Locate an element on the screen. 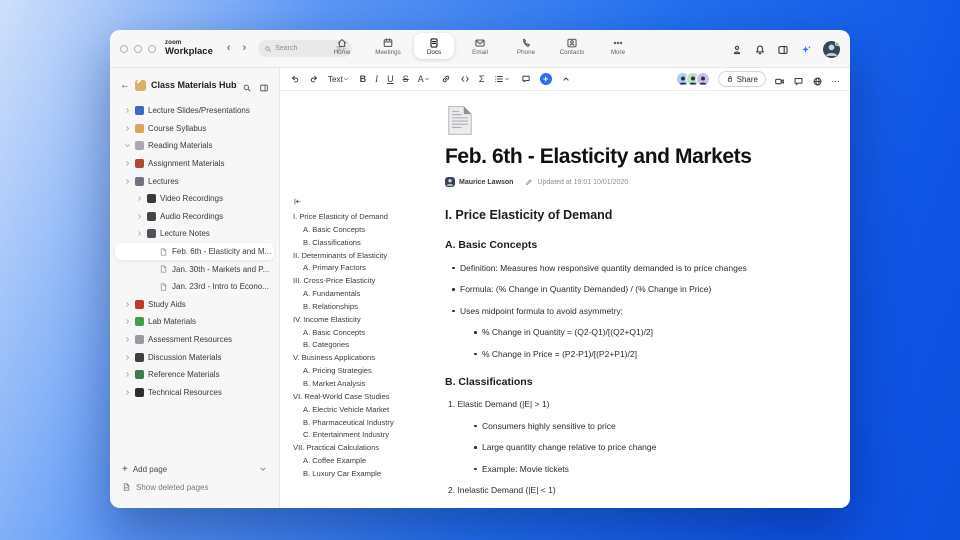  doc-subheading: A. Basic Concepts is located at coordinates (621, 245).